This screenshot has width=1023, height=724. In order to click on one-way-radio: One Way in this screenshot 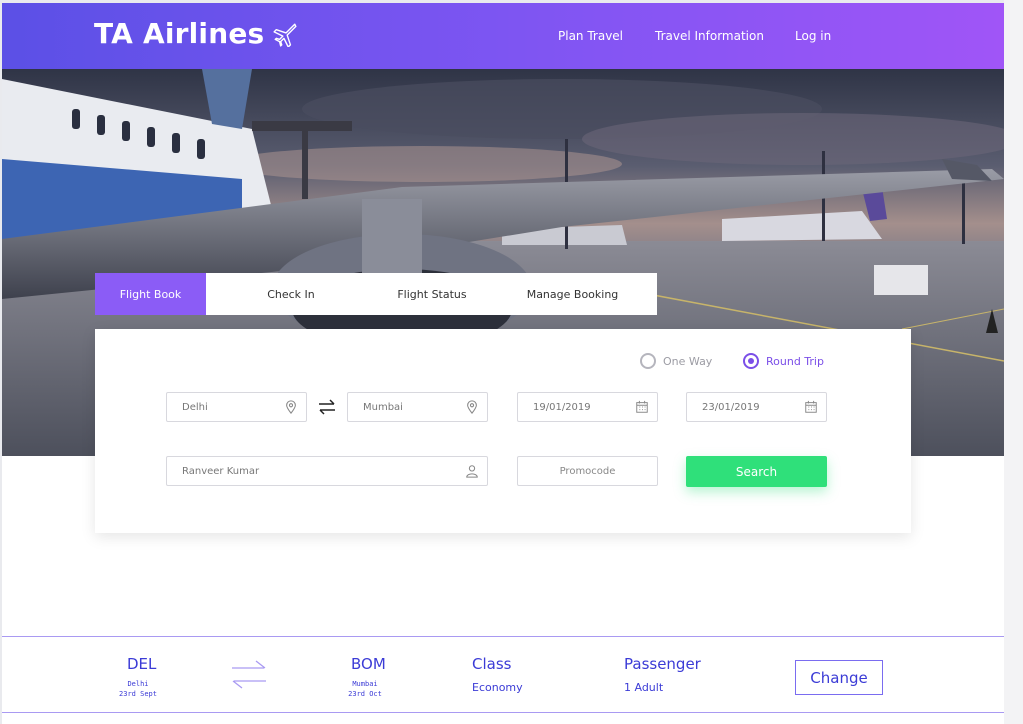, I will do `click(676, 361)`.